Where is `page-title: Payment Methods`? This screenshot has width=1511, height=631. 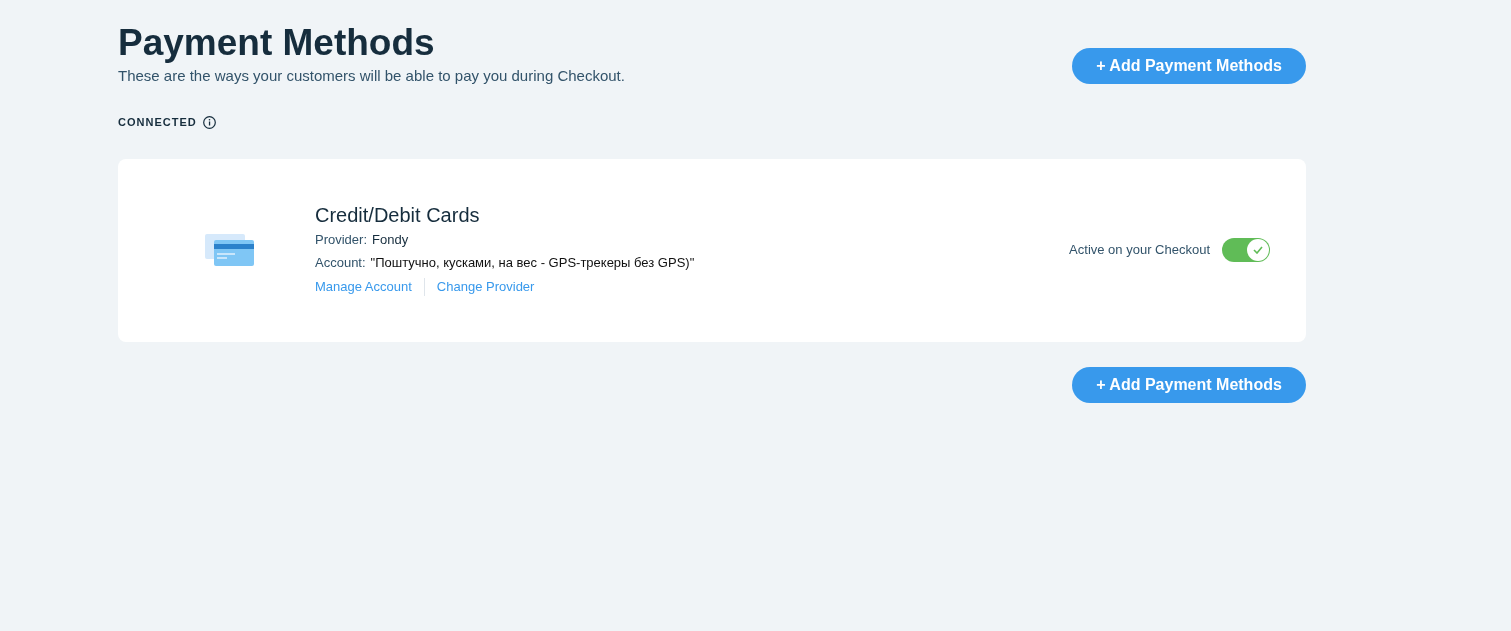 page-title: Payment Methods is located at coordinates (277, 43).